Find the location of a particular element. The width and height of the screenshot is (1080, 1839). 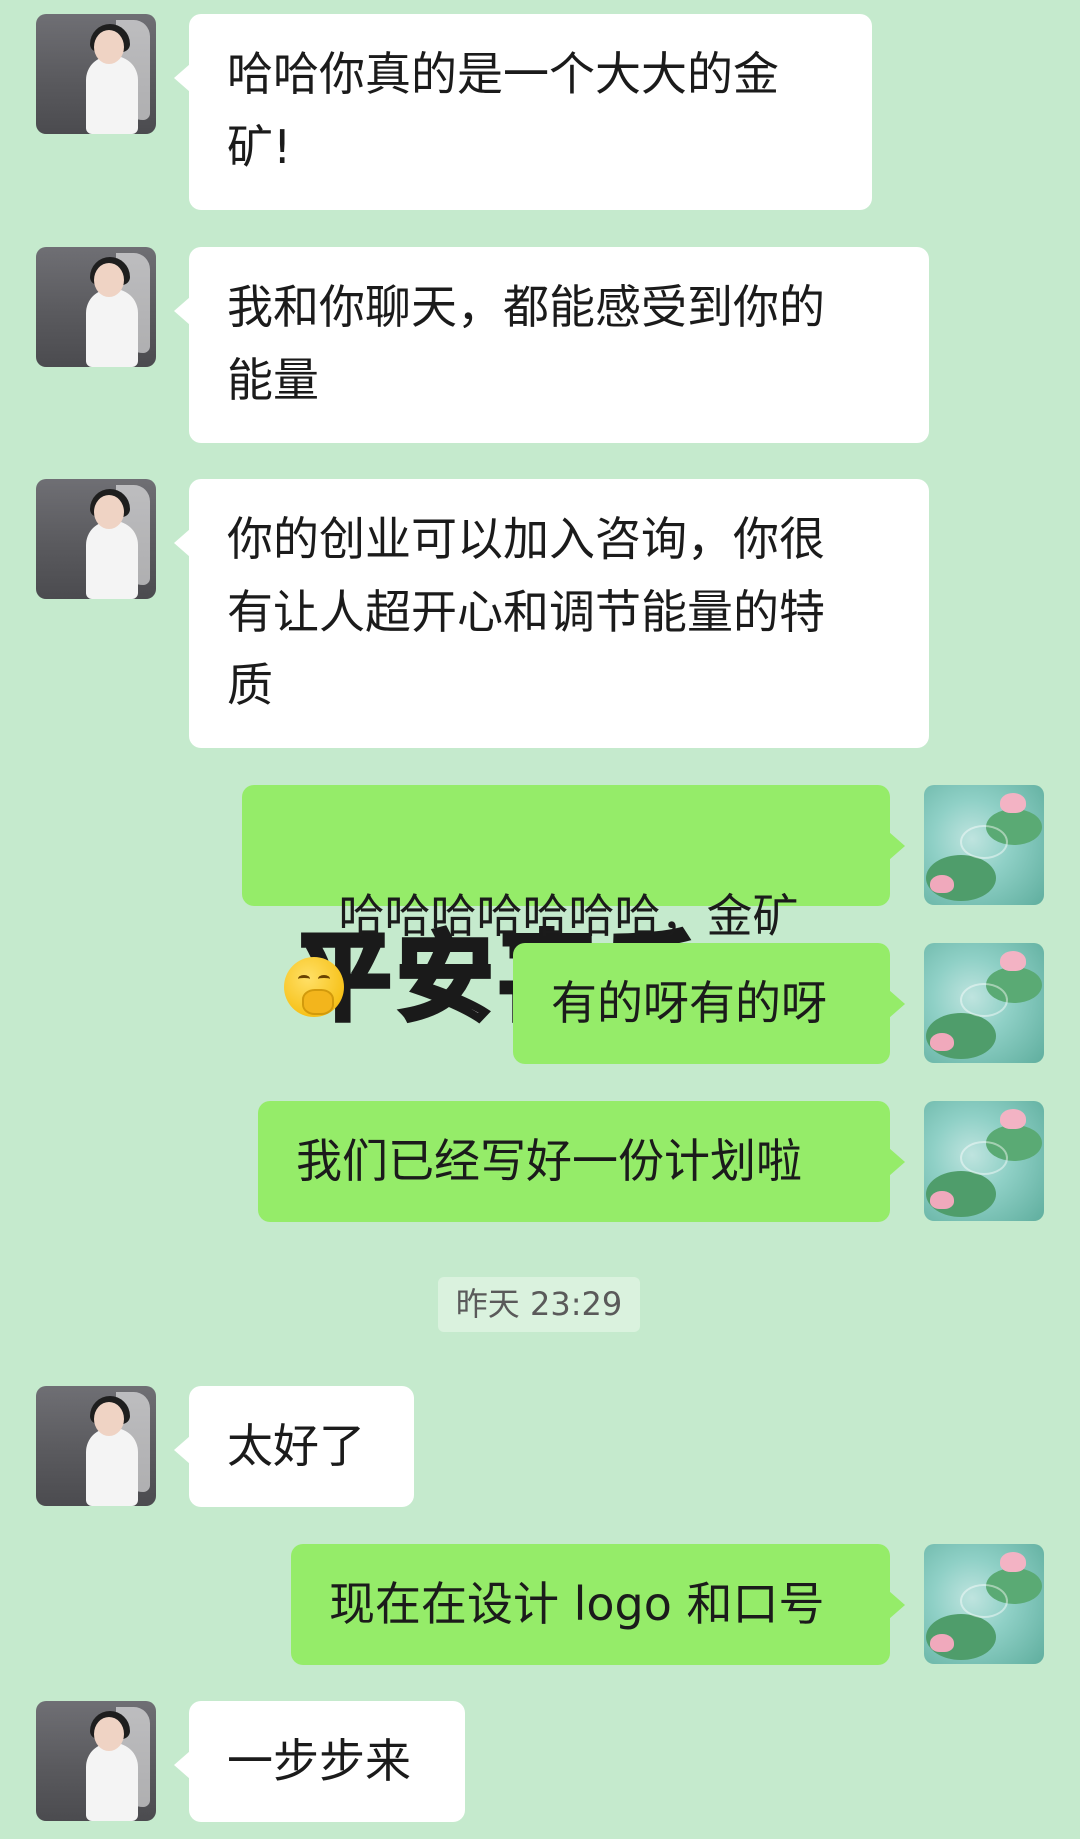

message-bubble-outgoing: 哈哈哈哈哈哈哈，金矿 is located at coordinates (573, 901).